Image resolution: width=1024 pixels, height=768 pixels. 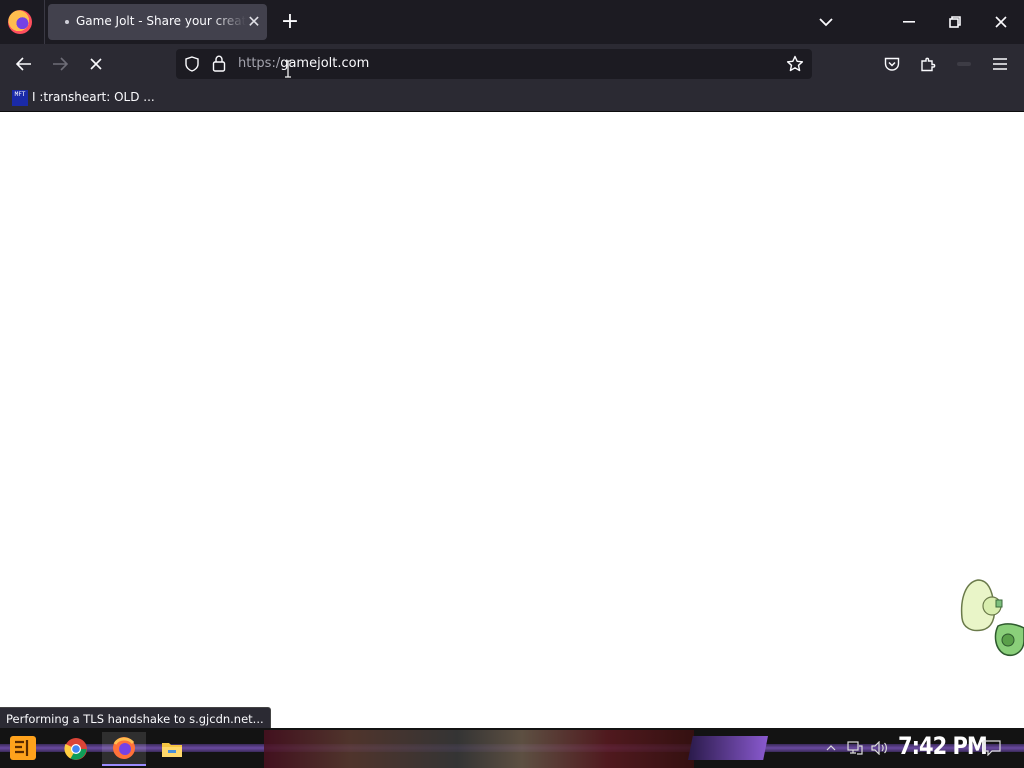 I want to click on taskbar-firefox, so click(x=124, y=749).